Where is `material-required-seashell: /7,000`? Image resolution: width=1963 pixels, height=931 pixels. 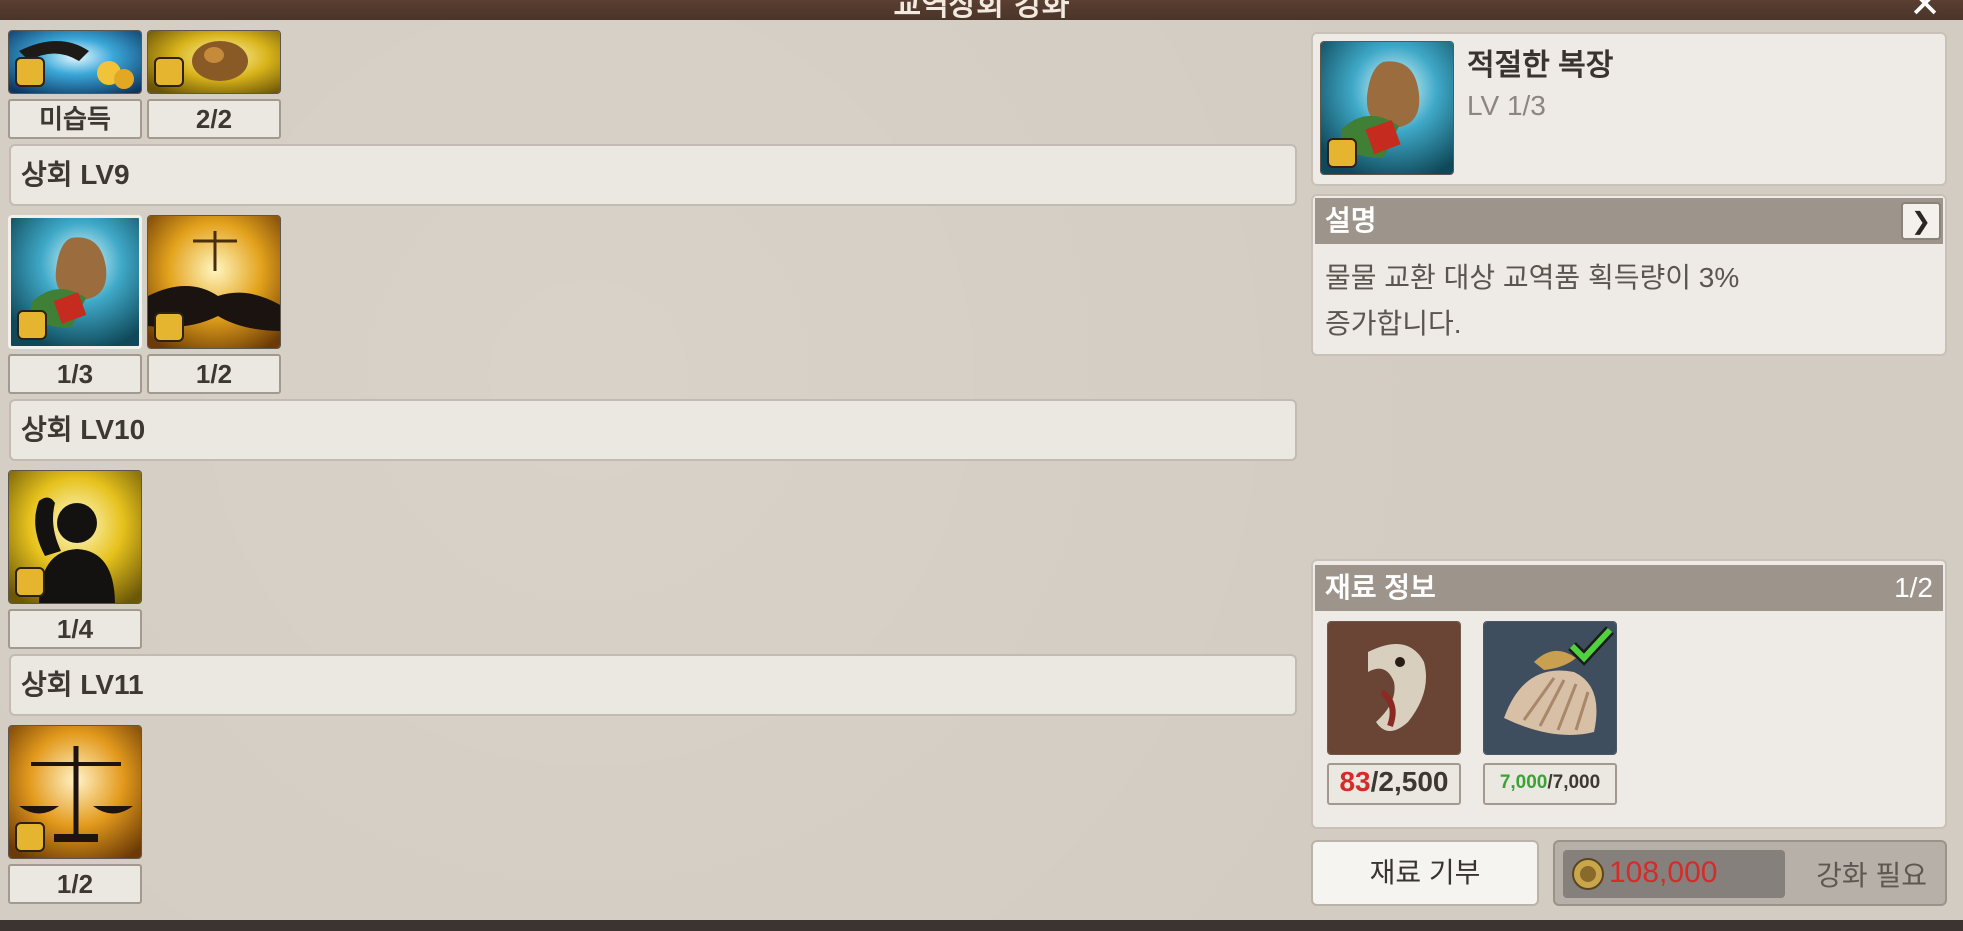
material-required-seashell: /7,000 is located at coordinates (1574, 782).